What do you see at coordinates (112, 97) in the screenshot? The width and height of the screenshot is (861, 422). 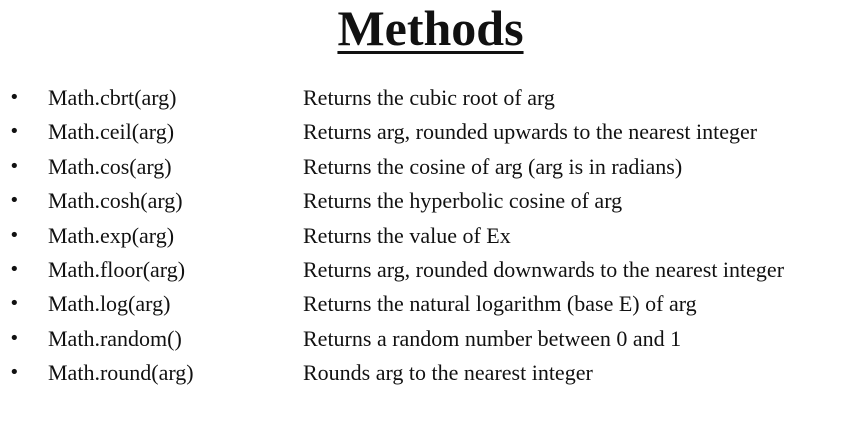 I see `method-name: Math.cbrt(arg)` at bounding box center [112, 97].